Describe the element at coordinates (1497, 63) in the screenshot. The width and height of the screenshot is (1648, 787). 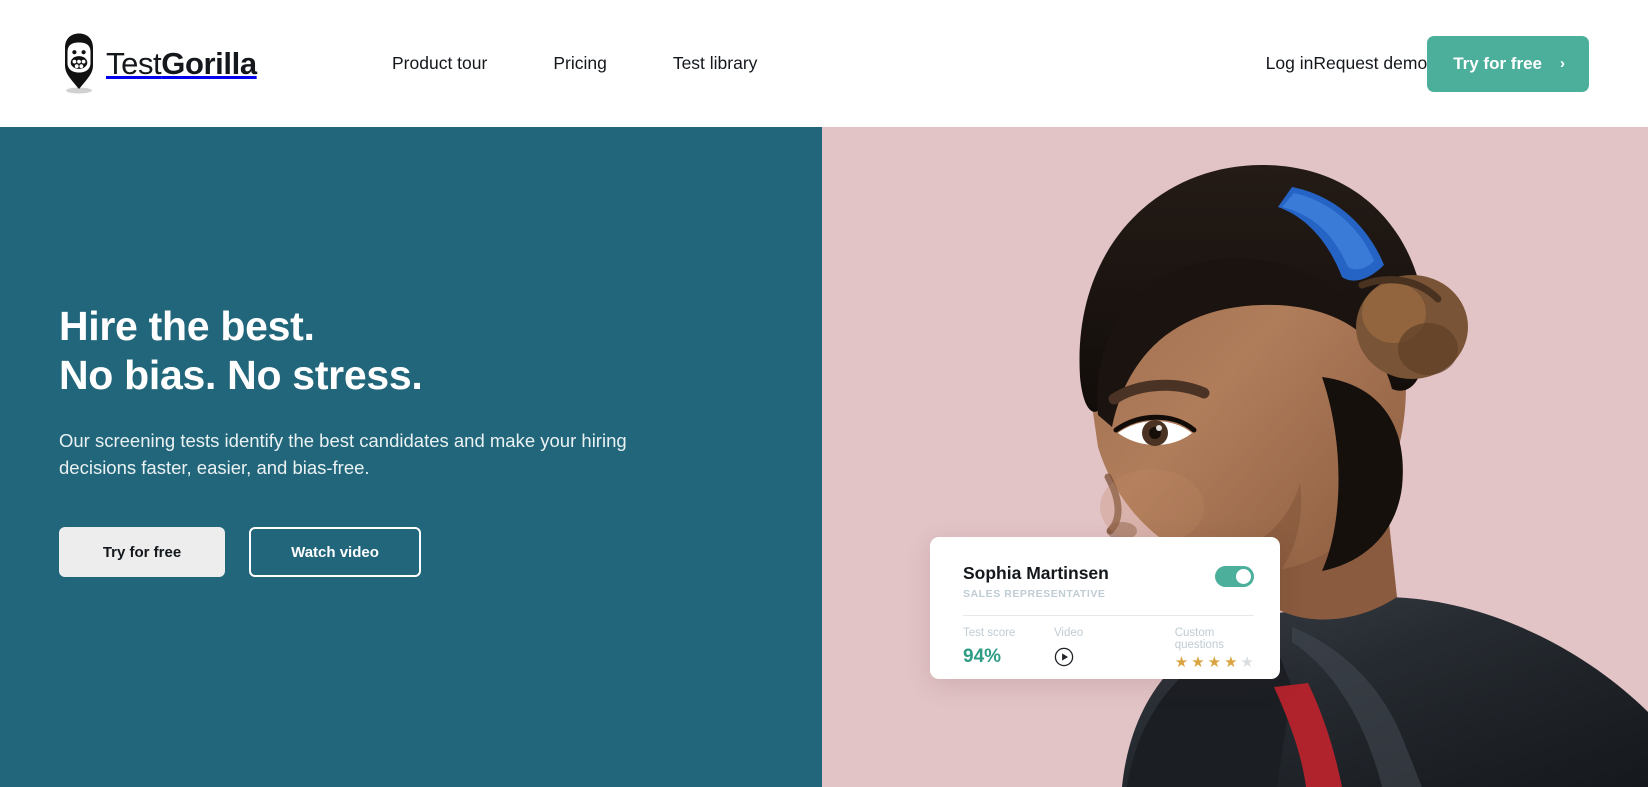
I see `header-cta-label: Try for free` at that location.